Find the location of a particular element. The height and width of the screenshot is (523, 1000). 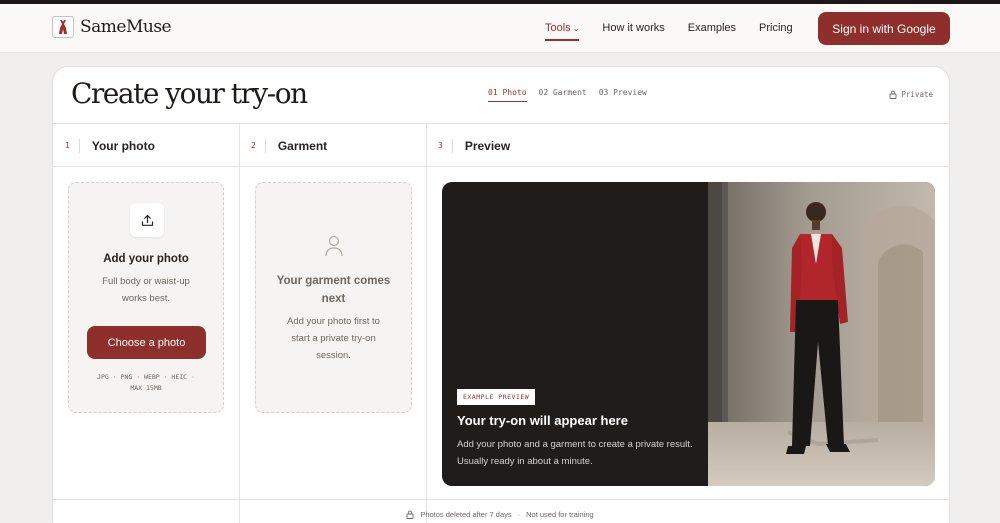

nav-links: Tools ⌄ How it works Examples Pricing is located at coordinates (669, 31).